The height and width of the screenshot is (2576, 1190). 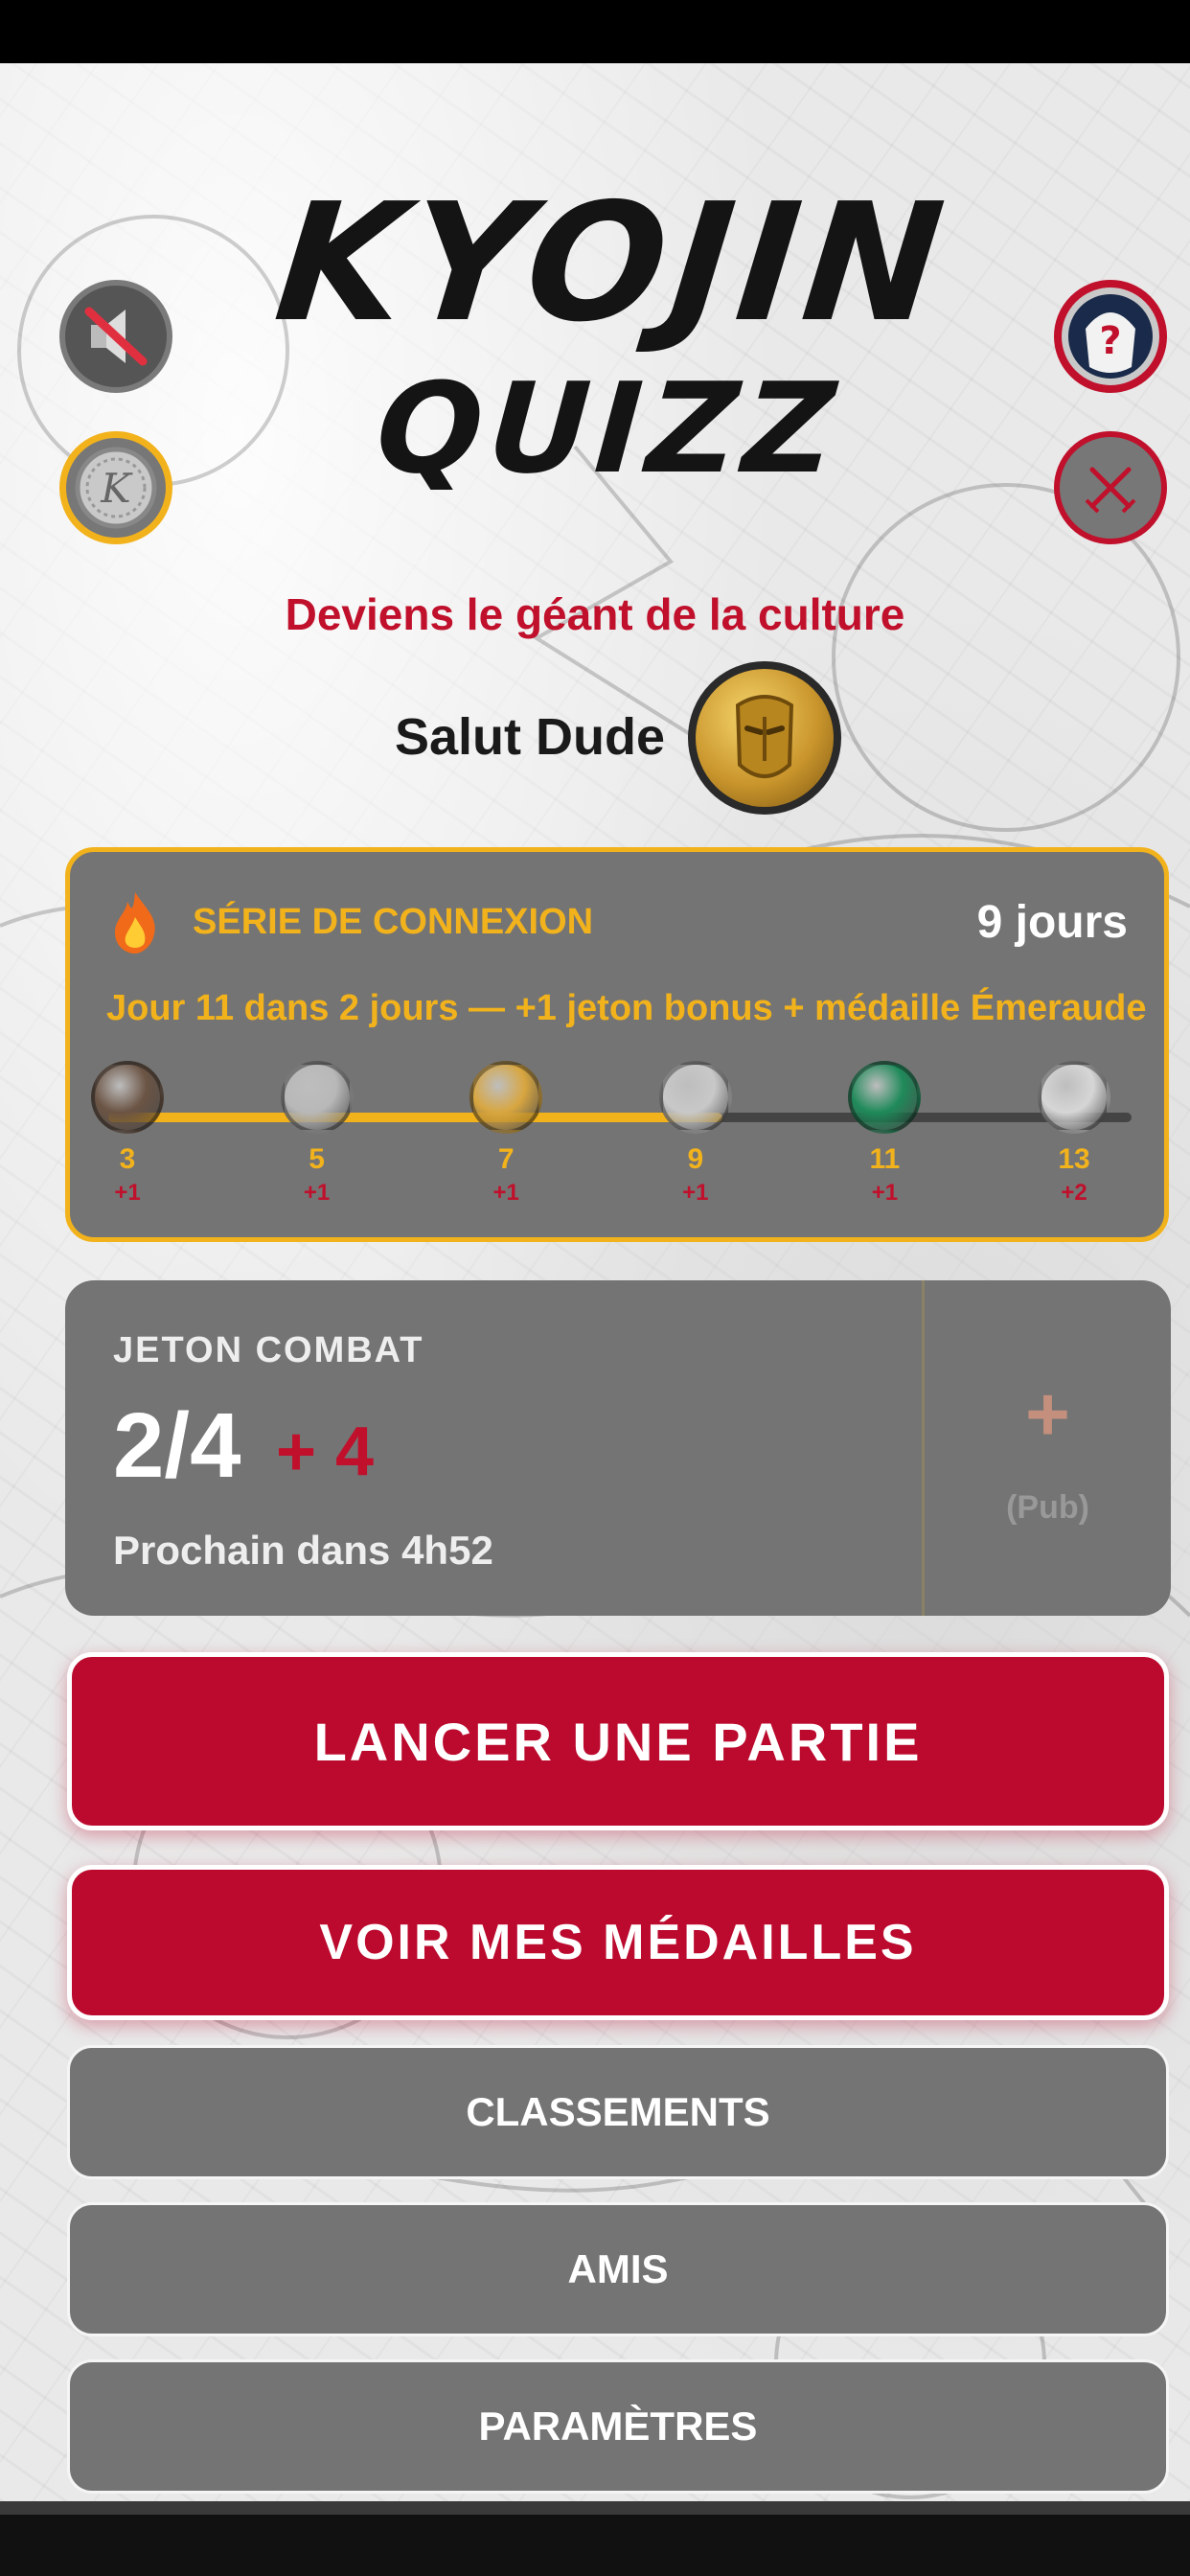 What do you see at coordinates (415, 1117) in the screenshot?
I see `streak-progress-fill` at bounding box center [415, 1117].